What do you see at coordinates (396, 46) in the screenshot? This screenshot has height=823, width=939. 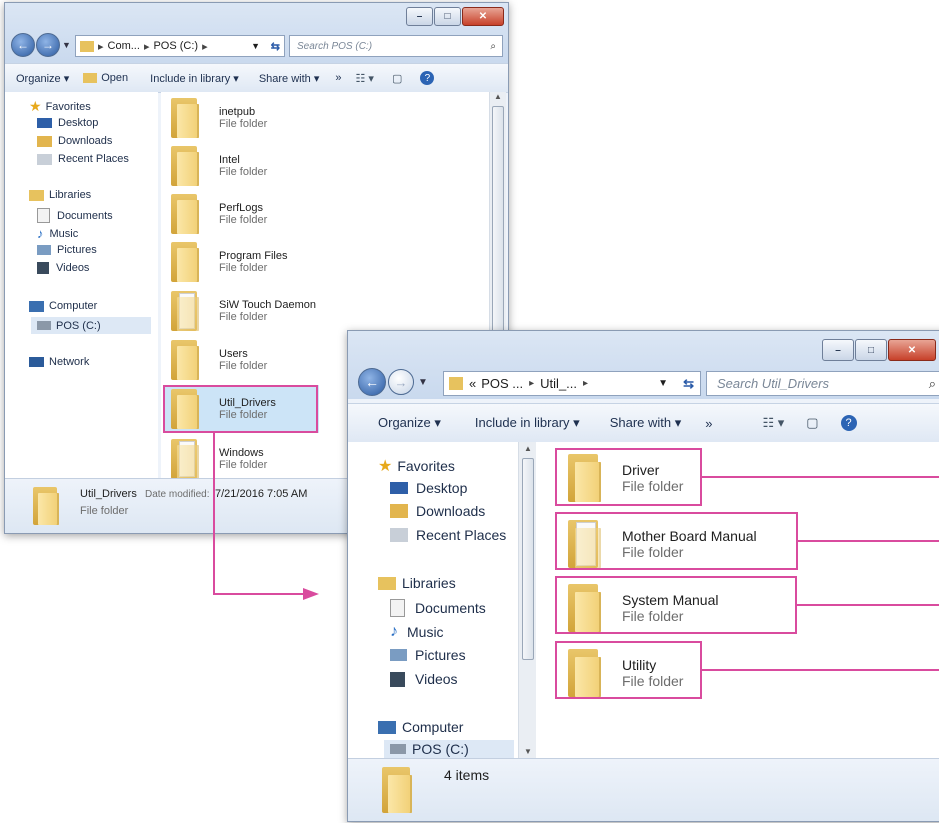 I see `search-input: Search POS (C:) ⌕` at bounding box center [396, 46].